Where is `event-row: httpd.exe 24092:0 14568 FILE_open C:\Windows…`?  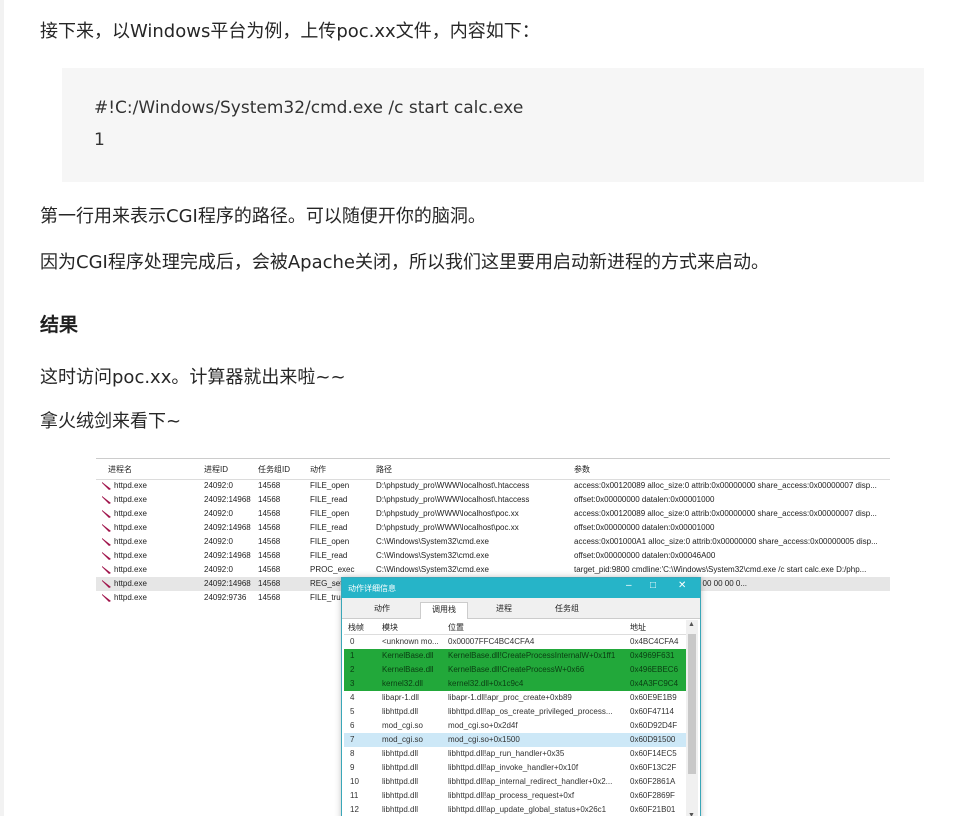 event-row: httpd.exe 24092:0 14568 FILE_open C:\Windows… is located at coordinates (493, 542).